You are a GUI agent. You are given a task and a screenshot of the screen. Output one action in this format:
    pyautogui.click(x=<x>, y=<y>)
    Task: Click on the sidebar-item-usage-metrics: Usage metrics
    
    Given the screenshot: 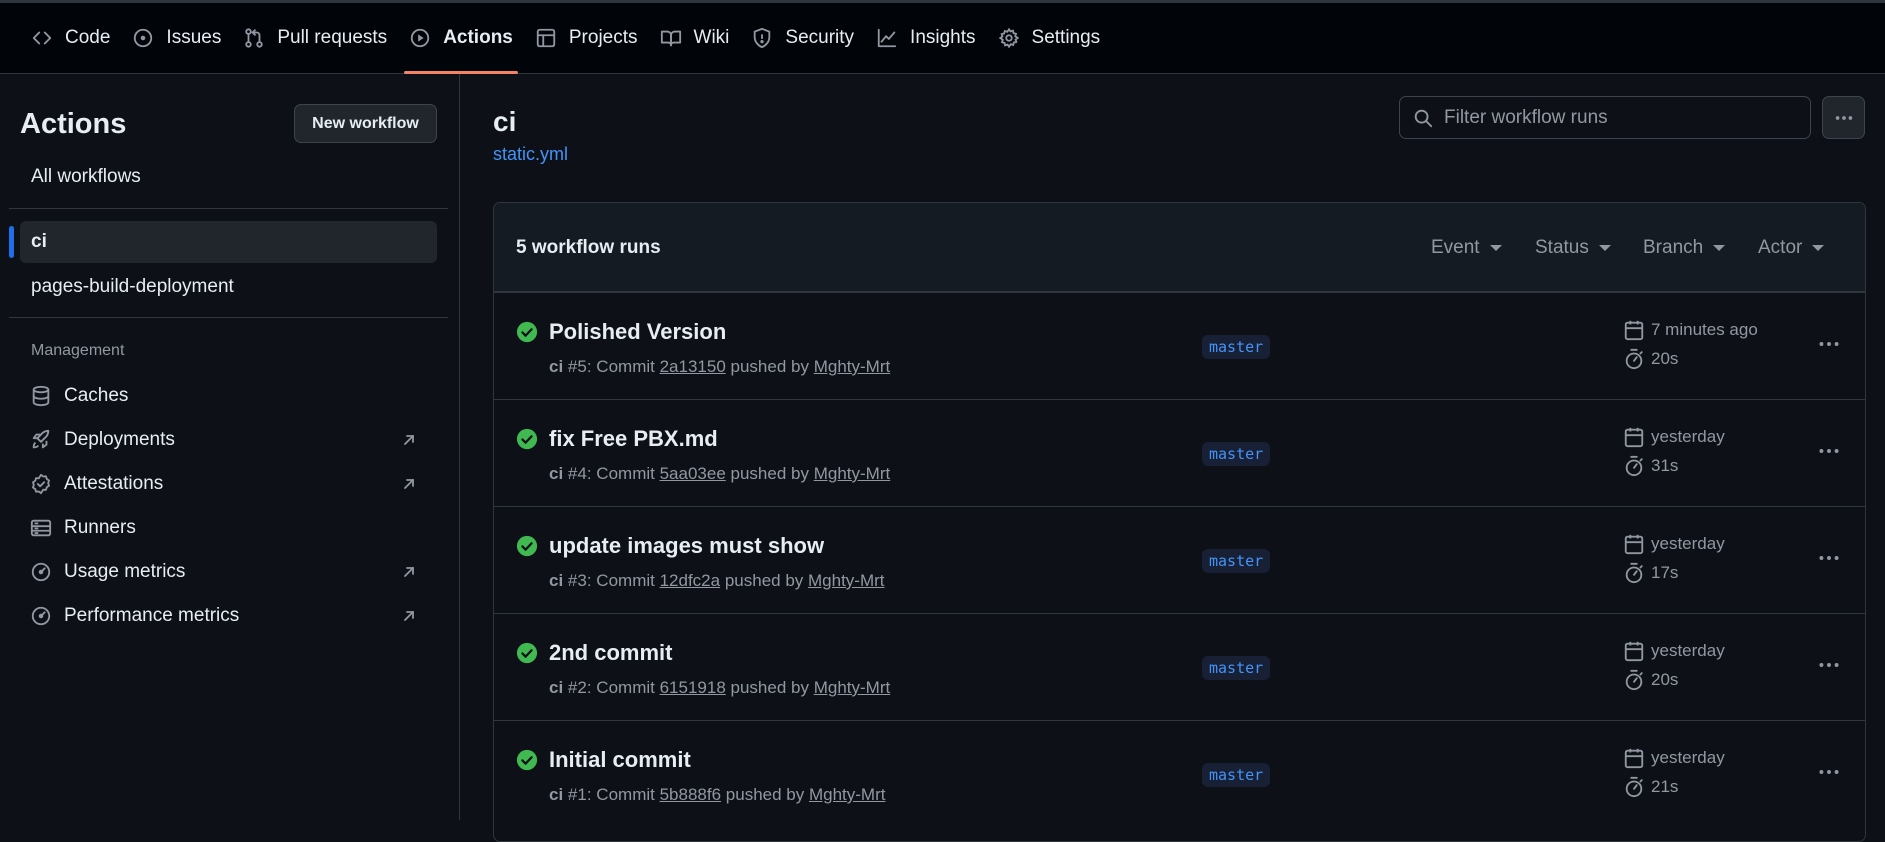 What is the action you would take?
    pyautogui.click(x=228, y=572)
    